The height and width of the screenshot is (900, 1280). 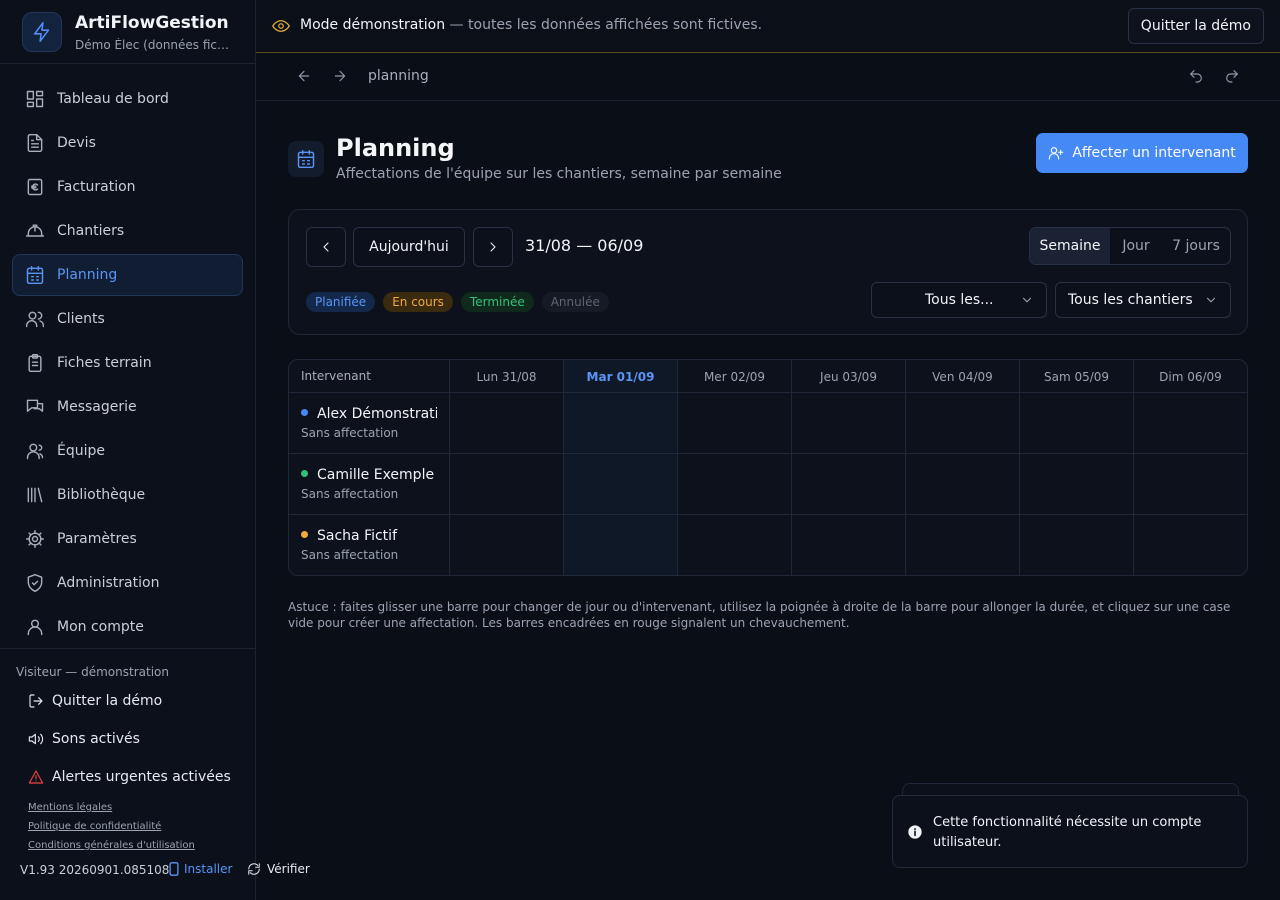 I want to click on status-badge-done: Terminée, so click(x=497, y=302).